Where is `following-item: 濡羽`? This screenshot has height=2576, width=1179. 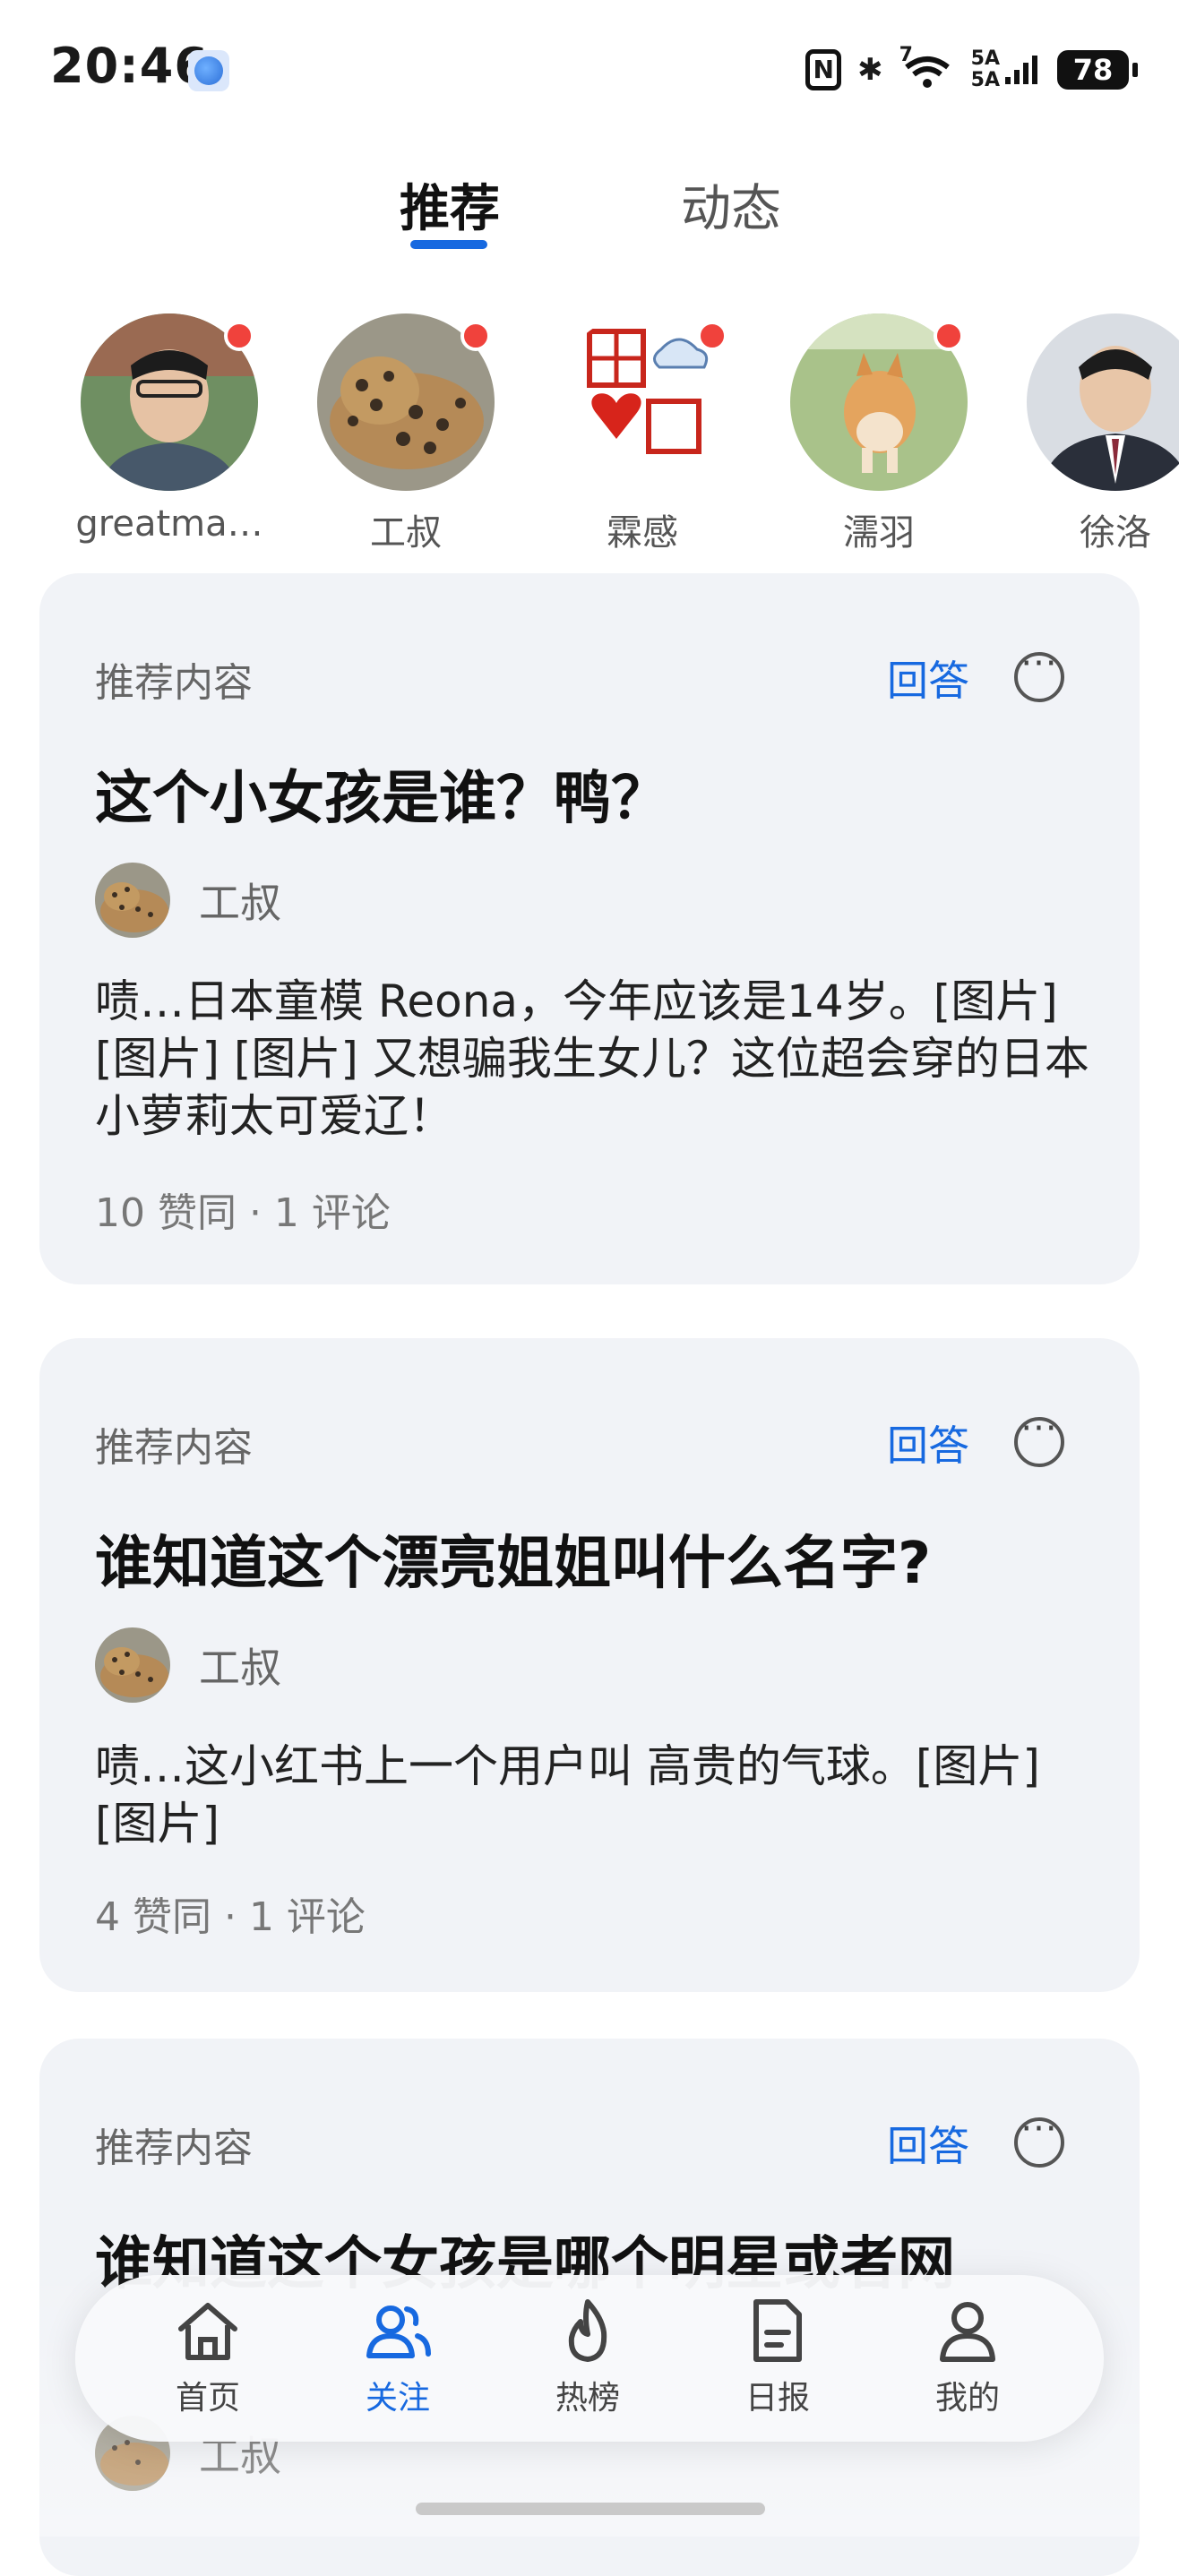 following-item: 濡羽 is located at coordinates (879, 434).